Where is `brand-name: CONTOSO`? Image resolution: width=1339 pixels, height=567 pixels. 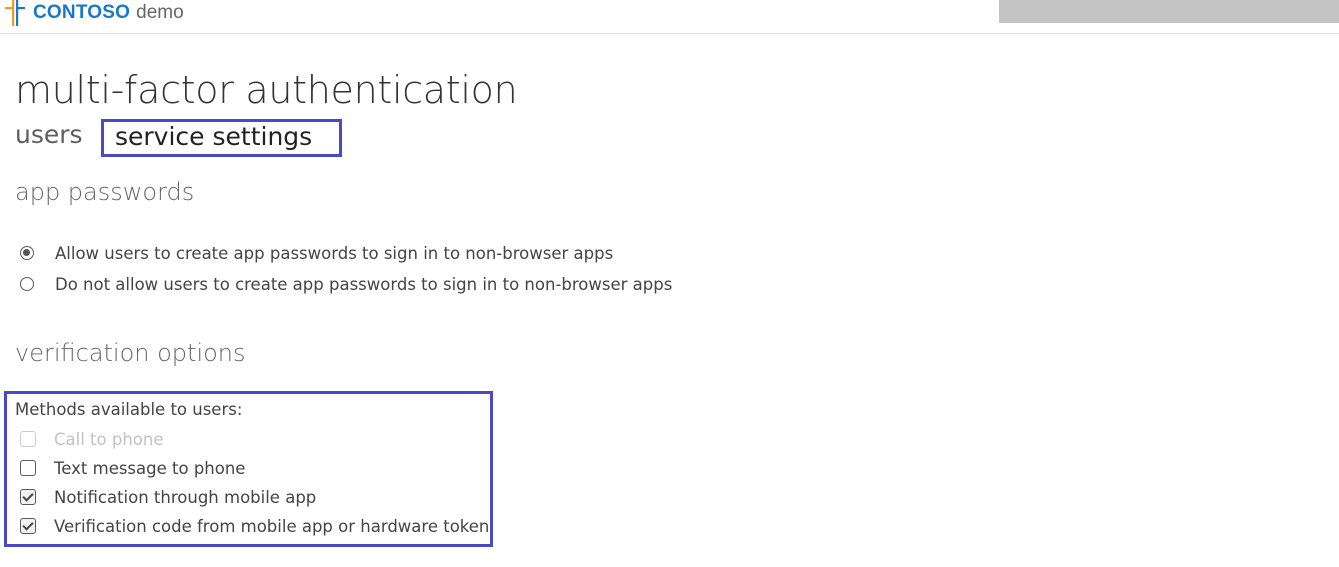 brand-name: CONTOSO is located at coordinates (82, 12).